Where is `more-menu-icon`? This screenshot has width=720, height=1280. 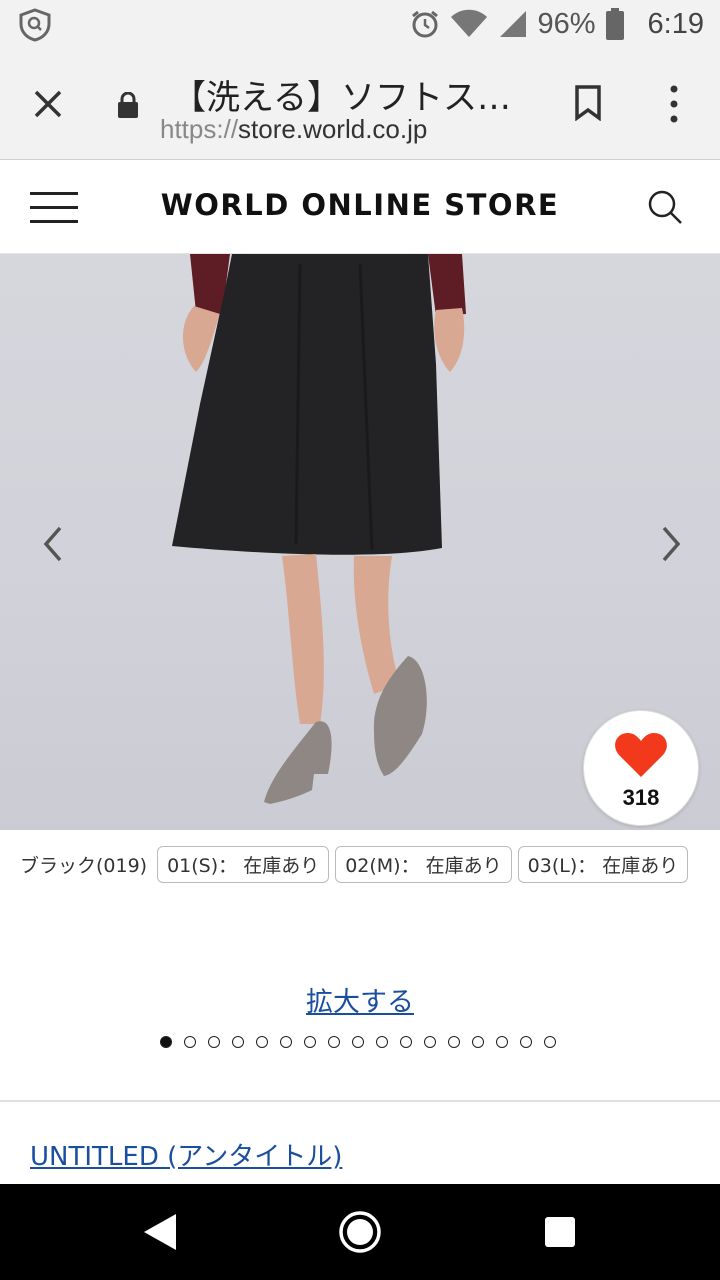 more-menu-icon is located at coordinates (674, 104).